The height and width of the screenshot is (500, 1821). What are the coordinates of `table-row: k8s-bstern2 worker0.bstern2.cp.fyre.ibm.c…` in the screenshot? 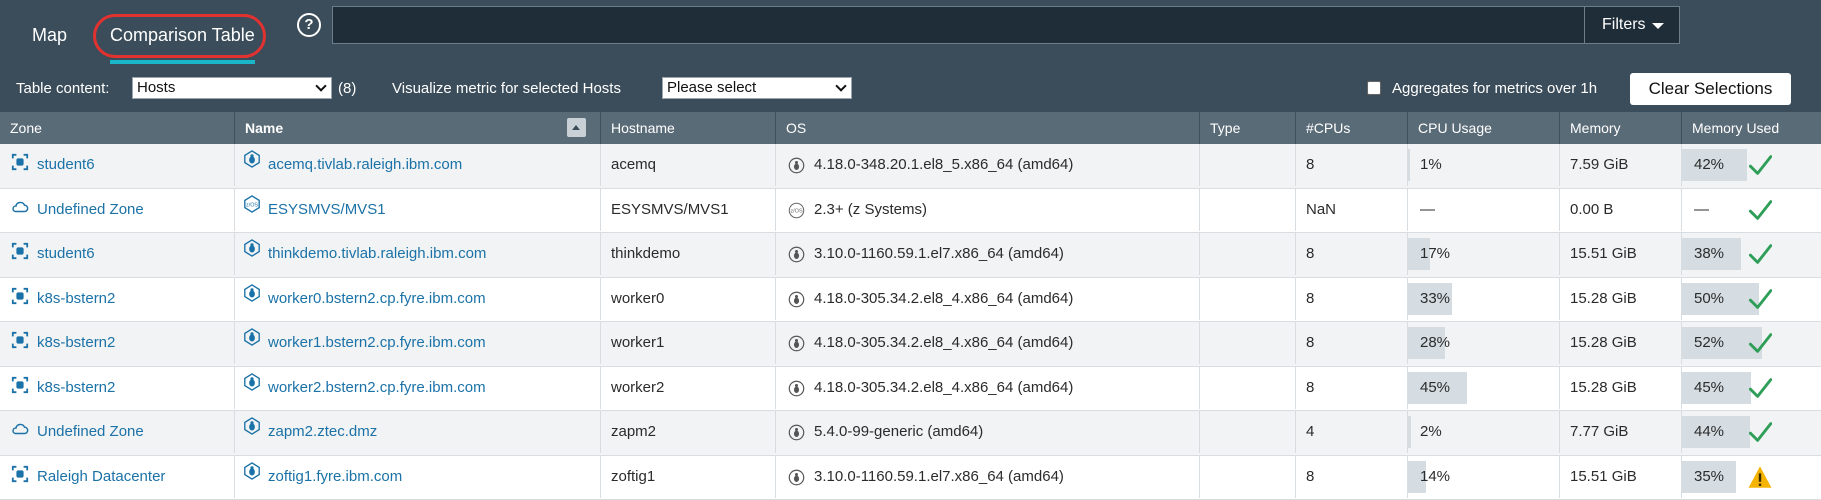 It's located at (910, 300).